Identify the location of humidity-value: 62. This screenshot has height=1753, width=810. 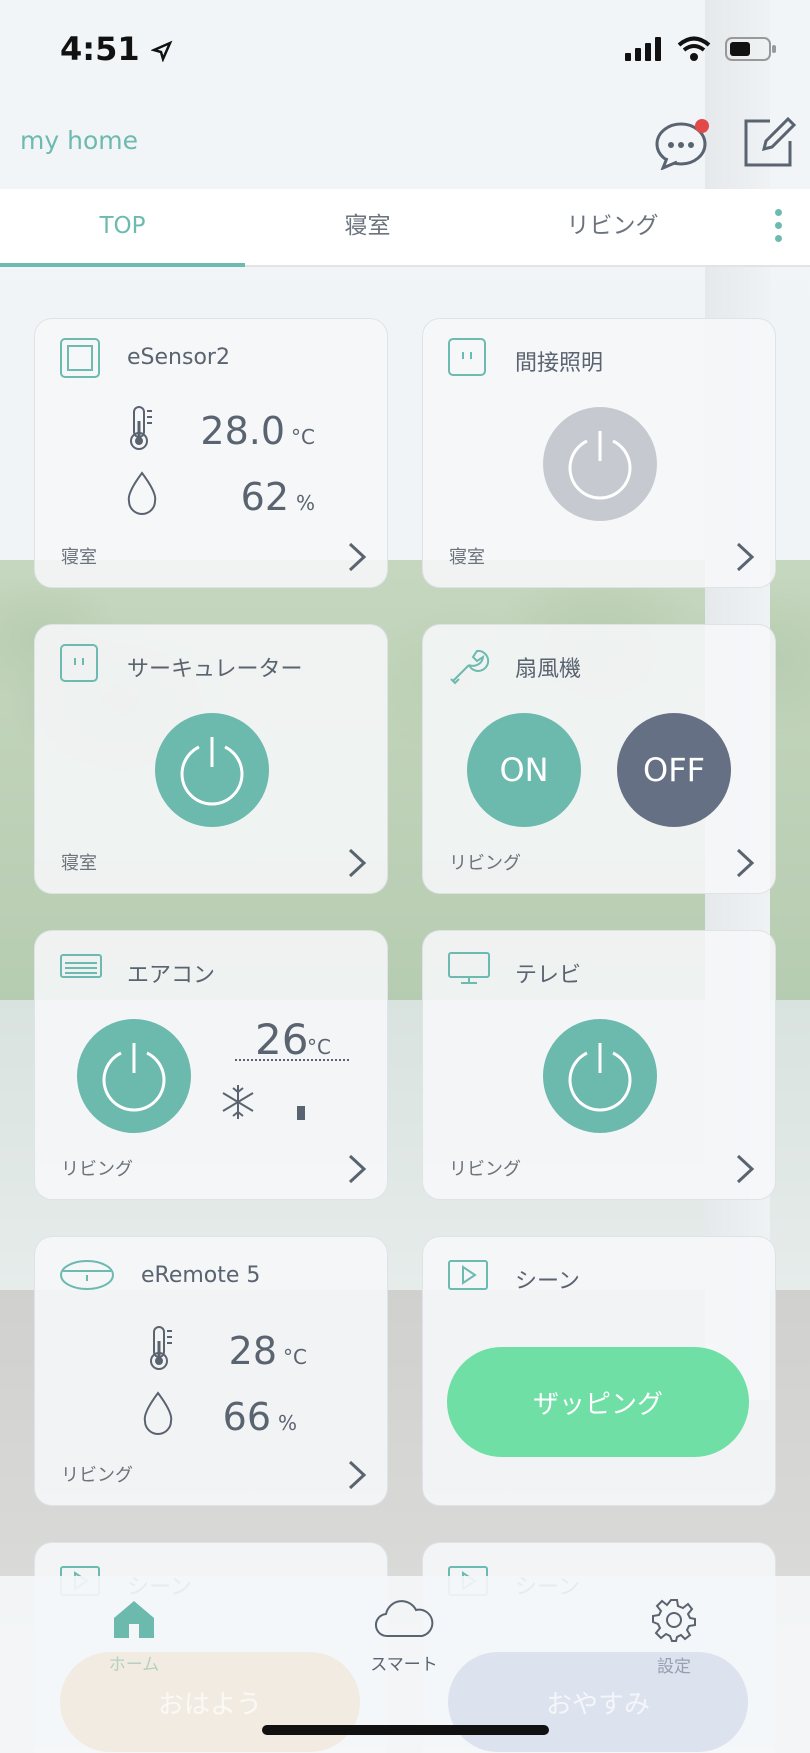
(264, 497).